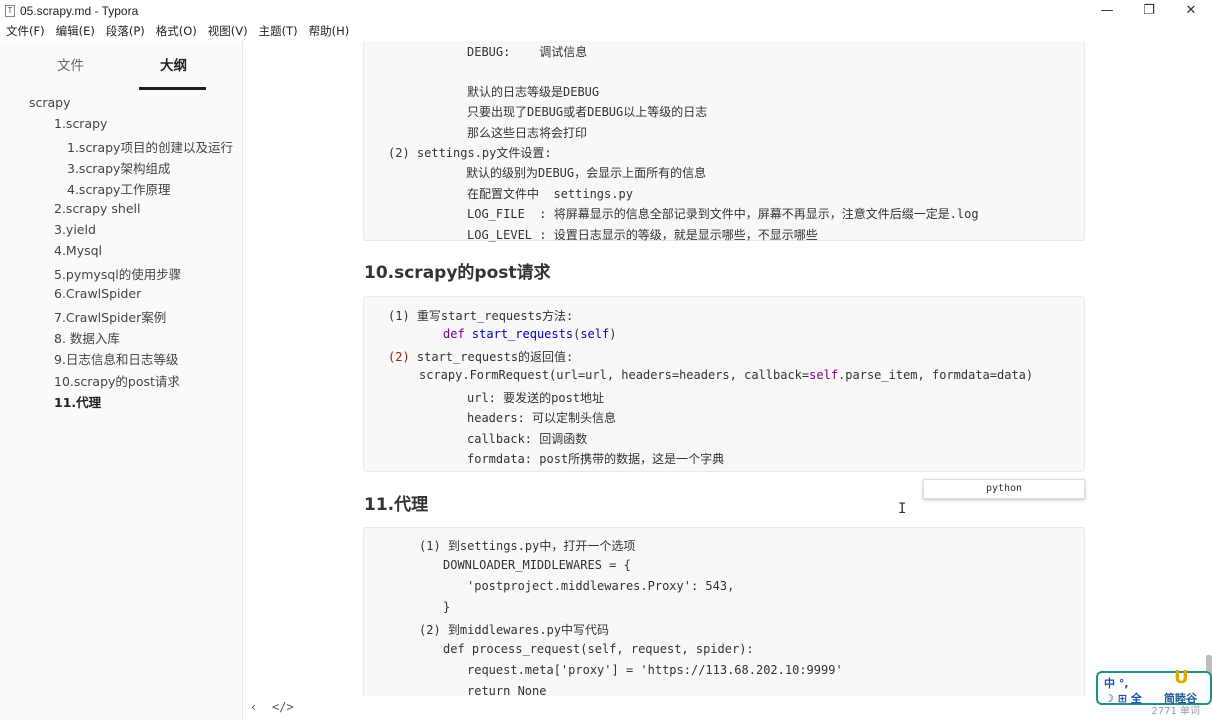  I want to click on text-cursor-icon: I, so click(902, 509).